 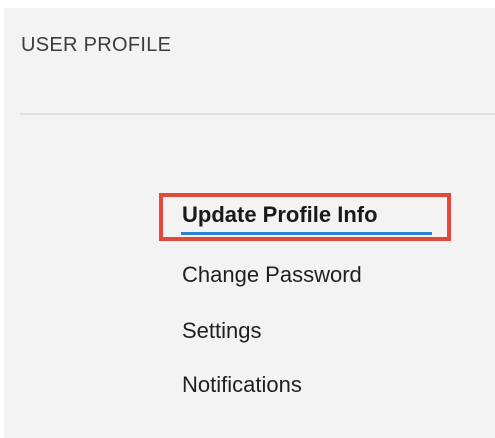 I want to click on divider, so click(x=257, y=114).